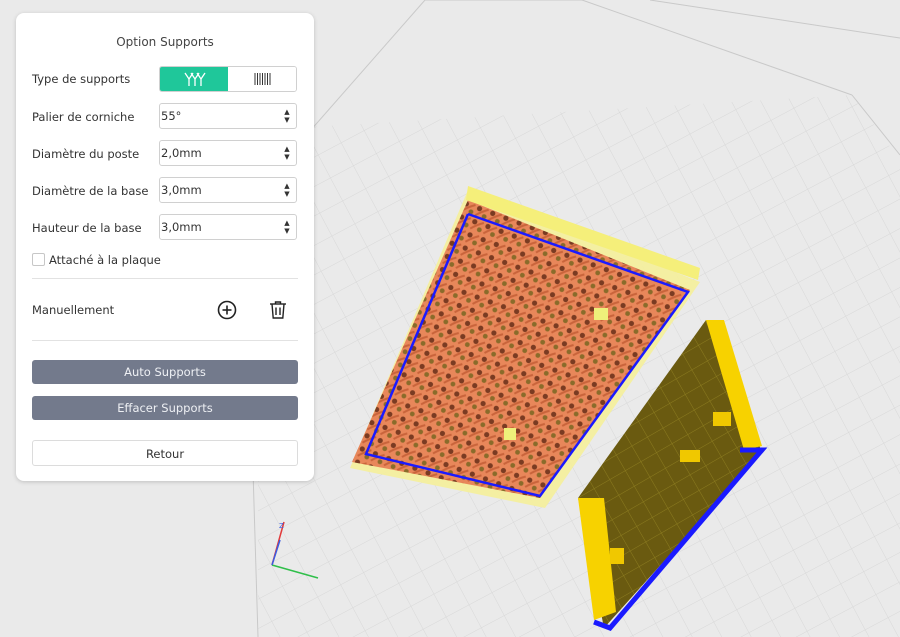  I want to click on base-diameter-label: Diamètre de la base, so click(90, 191).